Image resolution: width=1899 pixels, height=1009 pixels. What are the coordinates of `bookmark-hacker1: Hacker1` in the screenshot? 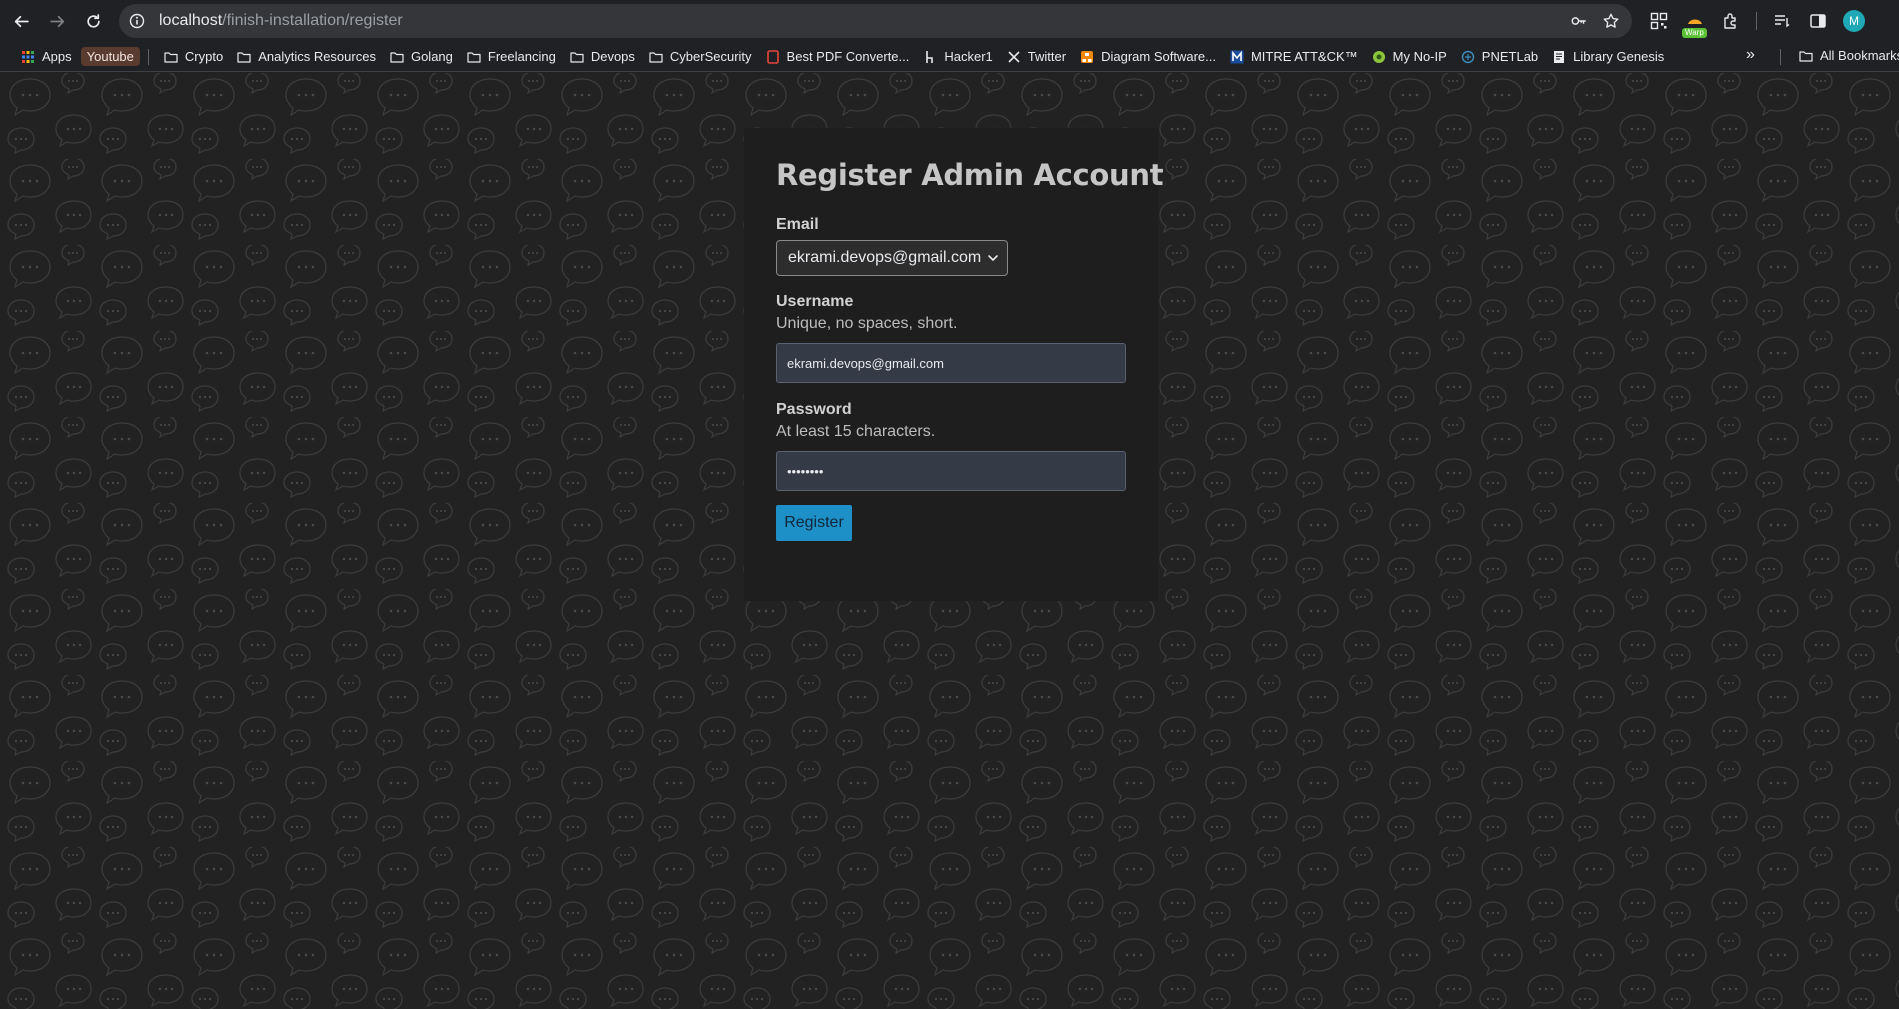 It's located at (957, 56).